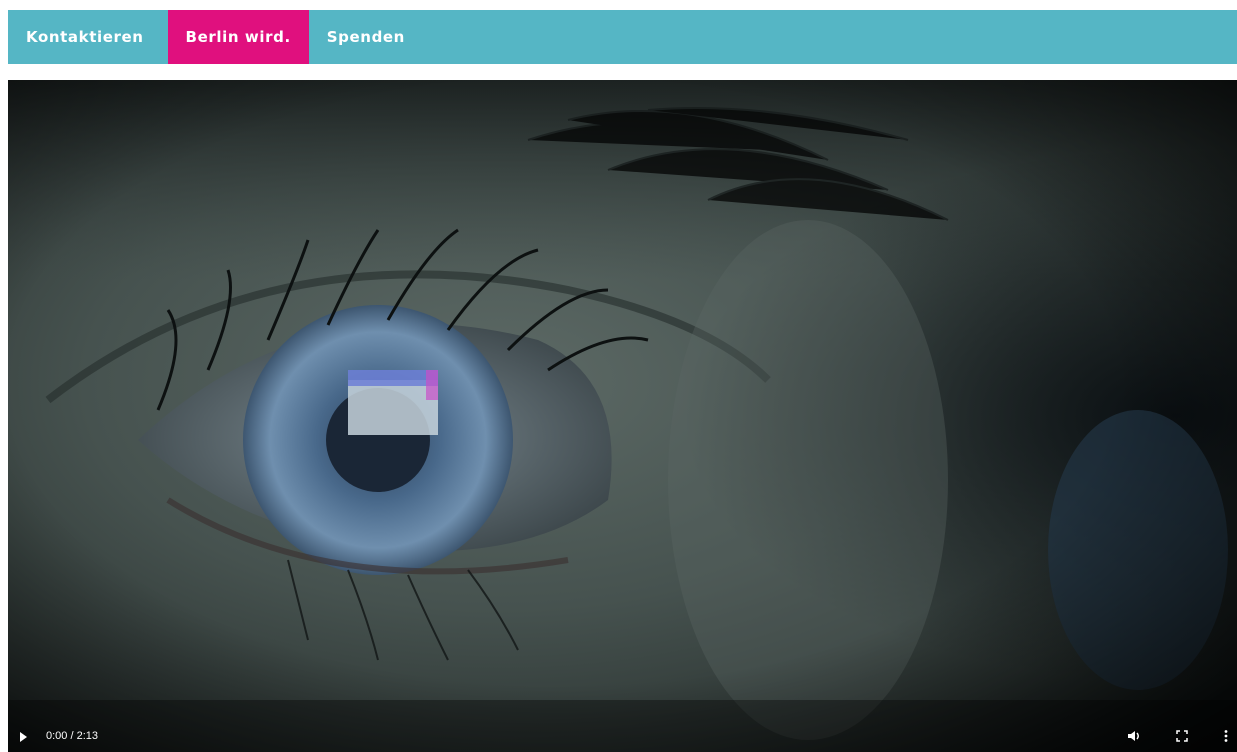 The image size is (1237, 752). I want to click on video-controls: 0:00 / 2:13, so click(622, 737).